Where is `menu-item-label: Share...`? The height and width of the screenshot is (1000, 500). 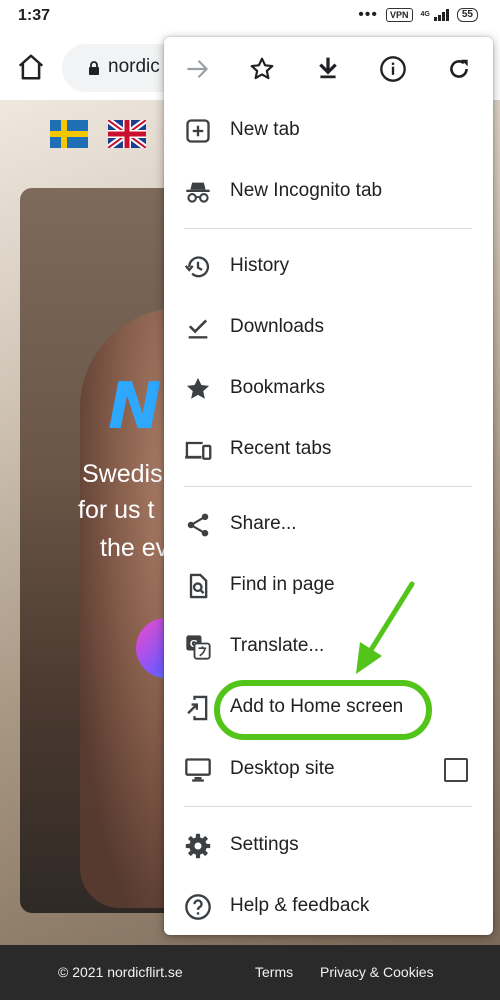 menu-item-label: Share... is located at coordinates (263, 523).